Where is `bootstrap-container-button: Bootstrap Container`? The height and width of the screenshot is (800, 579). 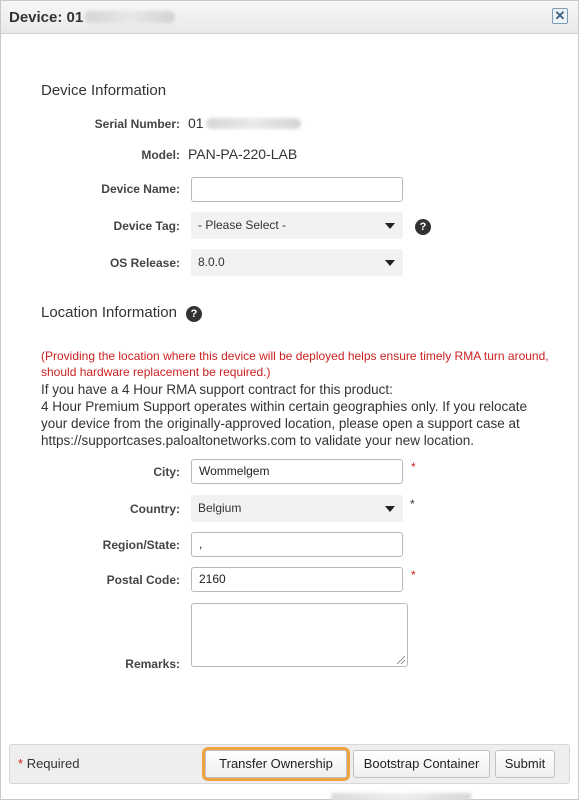 bootstrap-container-button: Bootstrap Container is located at coordinates (421, 764).